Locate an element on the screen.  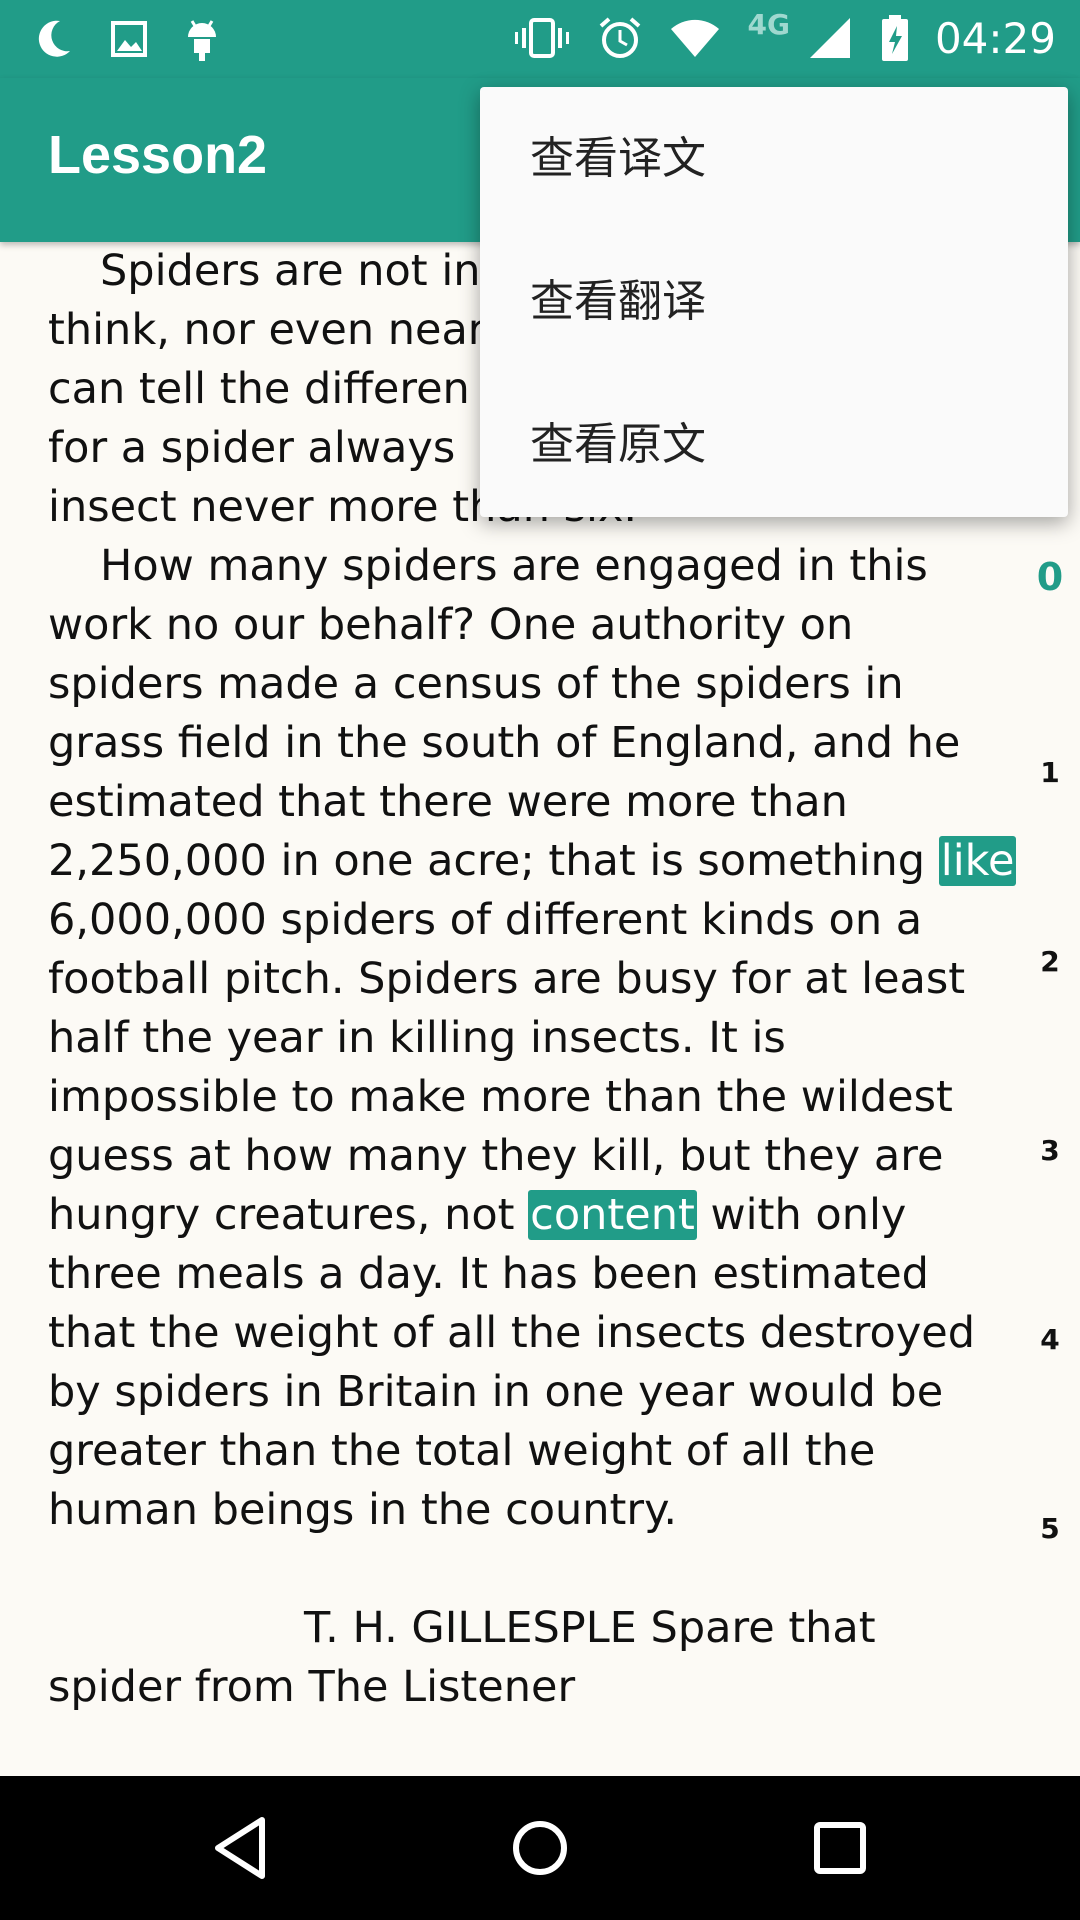
navigation-bar is located at coordinates (540, 1848).